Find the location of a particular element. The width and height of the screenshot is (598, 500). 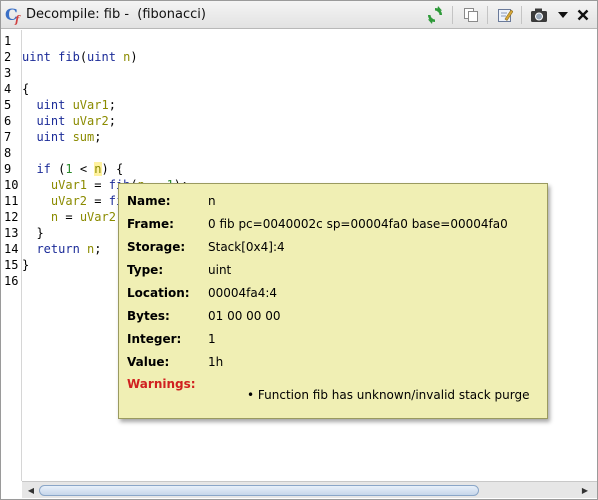

code-text: uint uVar2; is located at coordinates (69, 121).